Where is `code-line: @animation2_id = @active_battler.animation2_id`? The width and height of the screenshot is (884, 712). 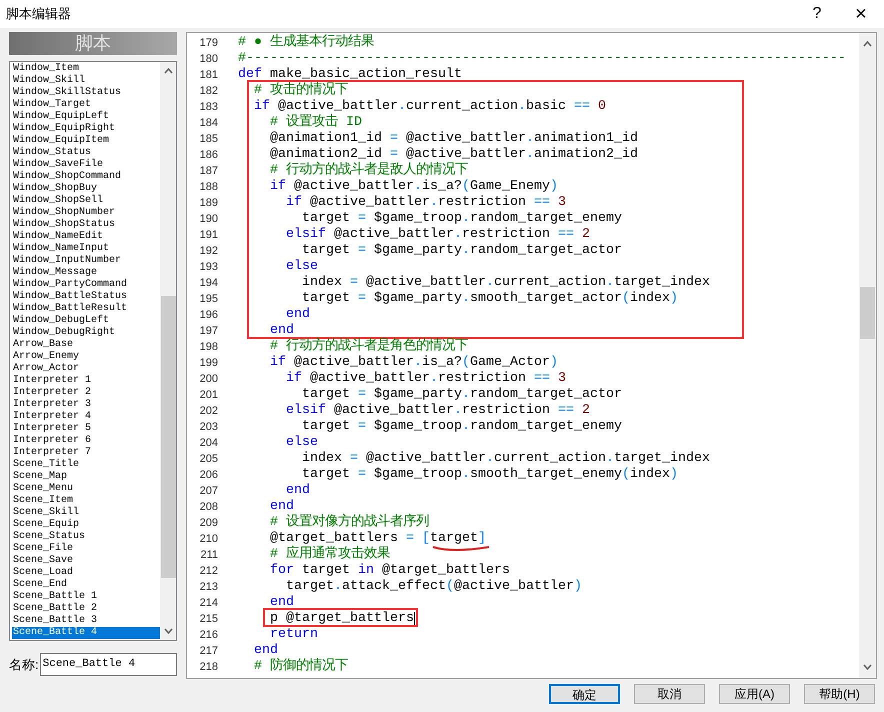 code-line: @animation2_id = @active_battler.animation2_id is located at coordinates (454, 154).